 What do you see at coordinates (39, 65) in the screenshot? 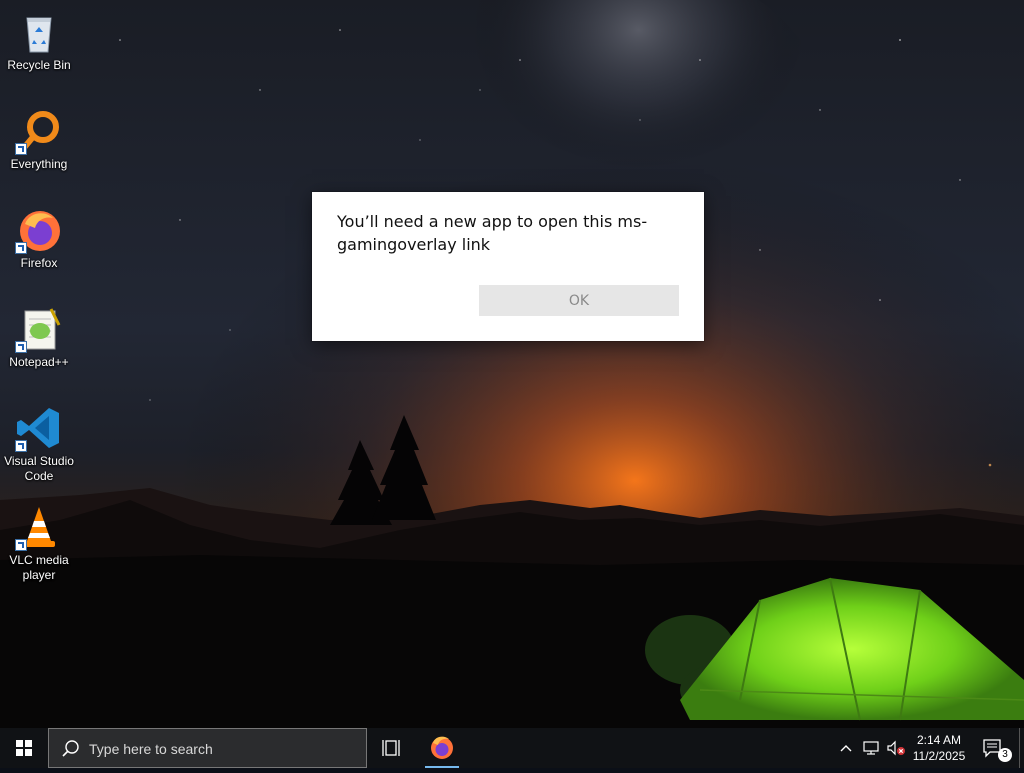
I see `desktop-icon-label: Recycle Bin` at bounding box center [39, 65].